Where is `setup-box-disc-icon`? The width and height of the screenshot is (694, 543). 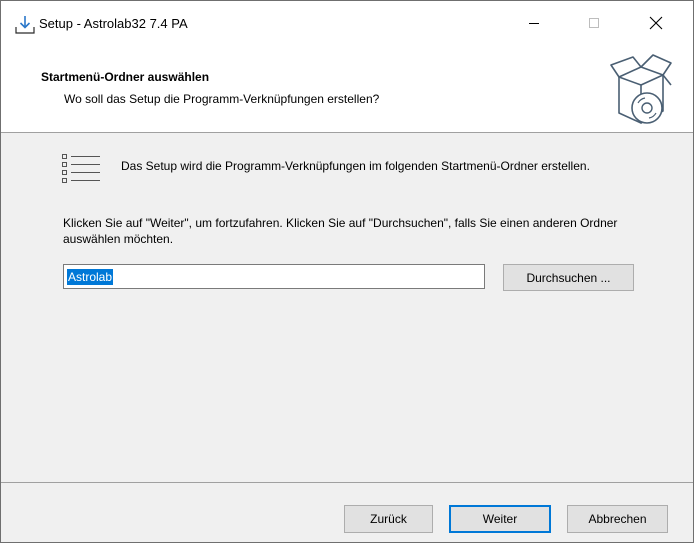
setup-box-disc-icon is located at coordinates (640, 90).